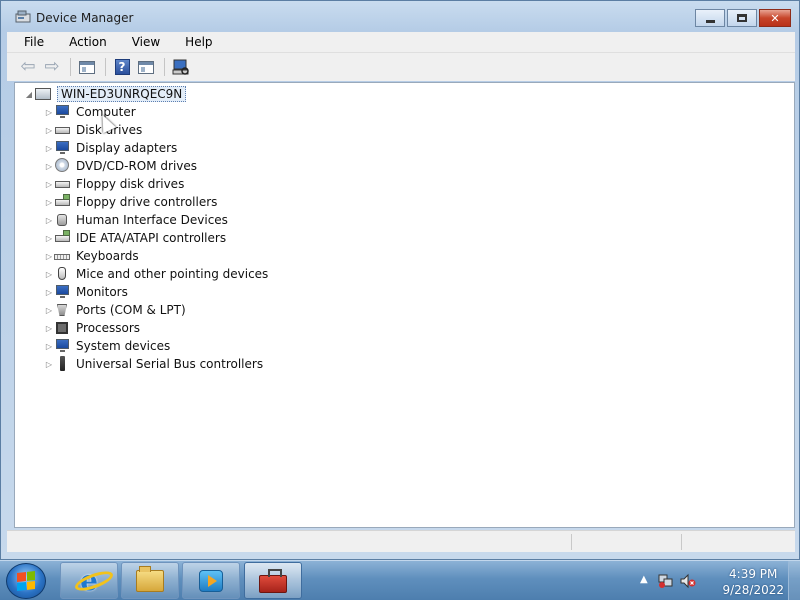 This screenshot has width=800, height=600. Describe the element at coordinates (62, 202) in the screenshot. I see `floppy-controller-icon` at that location.